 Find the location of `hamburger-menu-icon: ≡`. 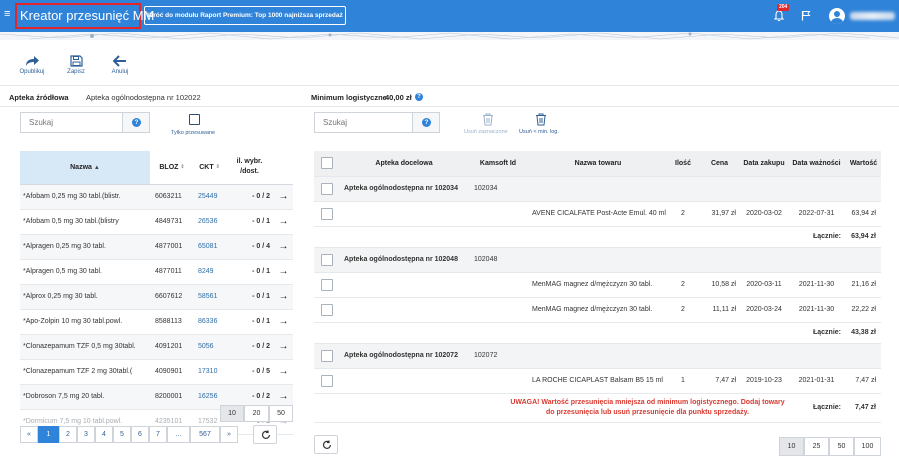

hamburger-menu-icon: ≡ is located at coordinates (8, 14).